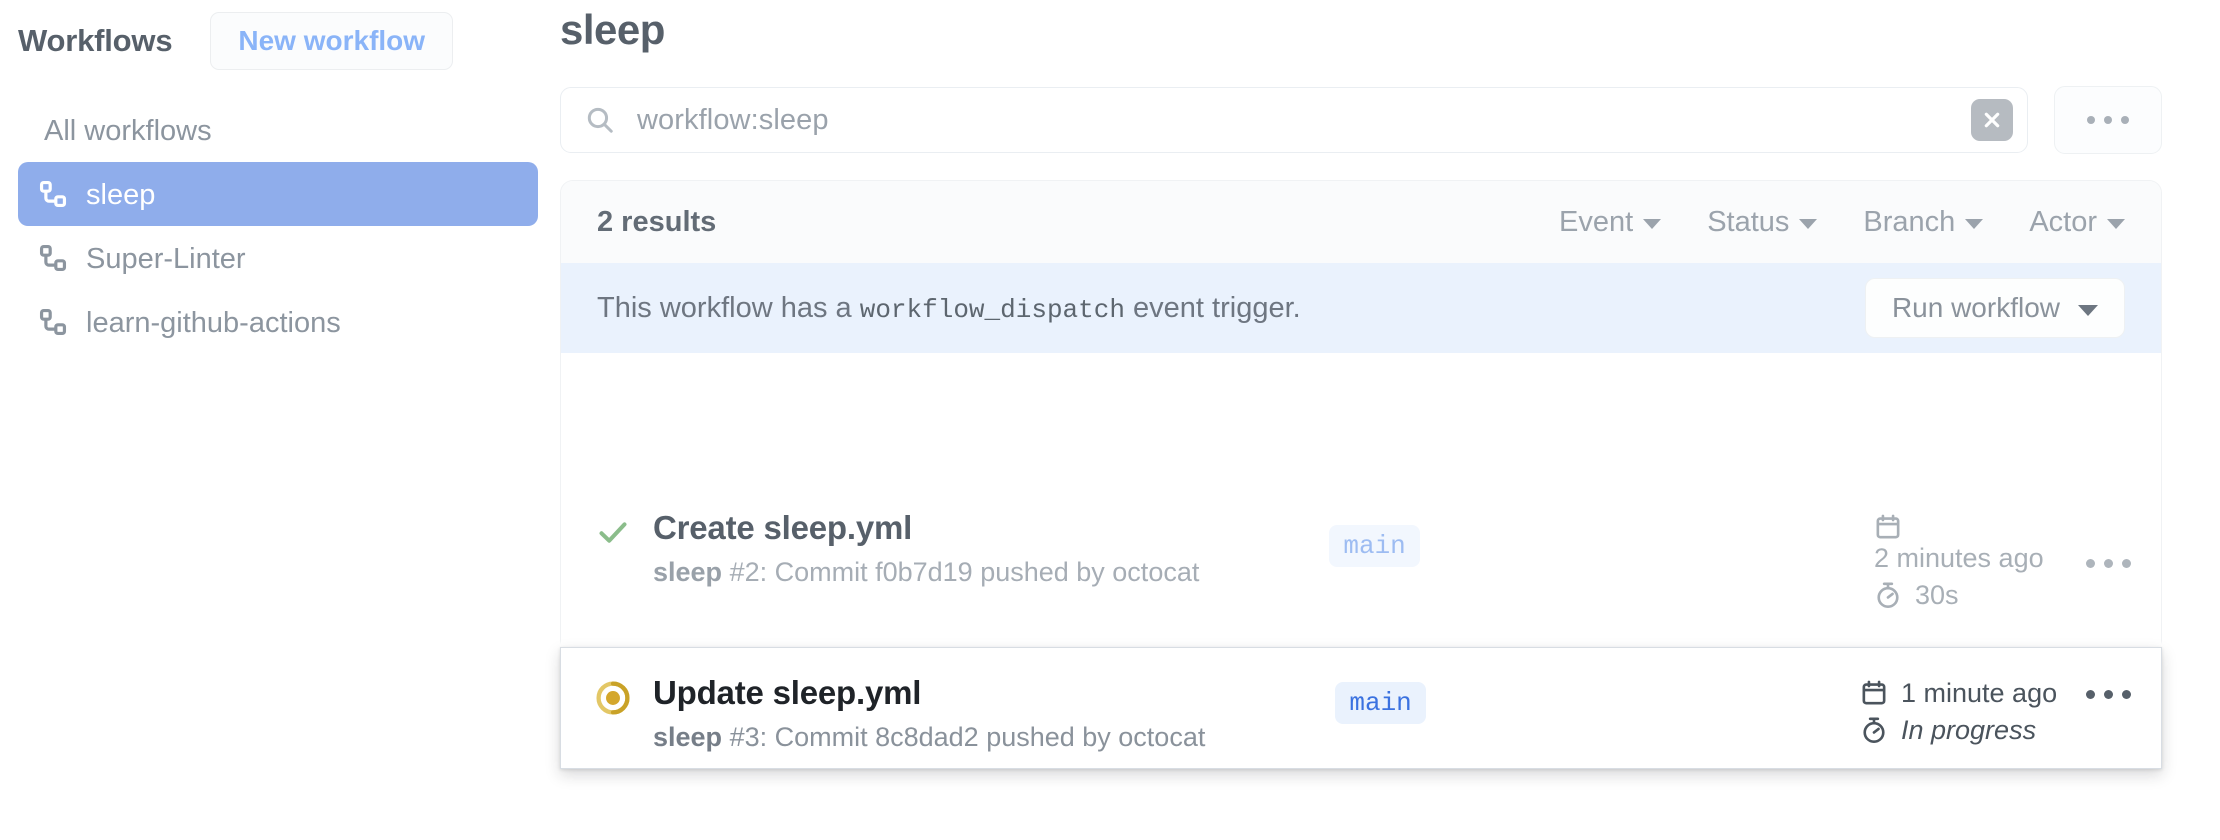 The image size is (2220, 840). What do you see at coordinates (1294, 120) in the screenshot?
I see `search-input: workflow:sleep` at bounding box center [1294, 120].